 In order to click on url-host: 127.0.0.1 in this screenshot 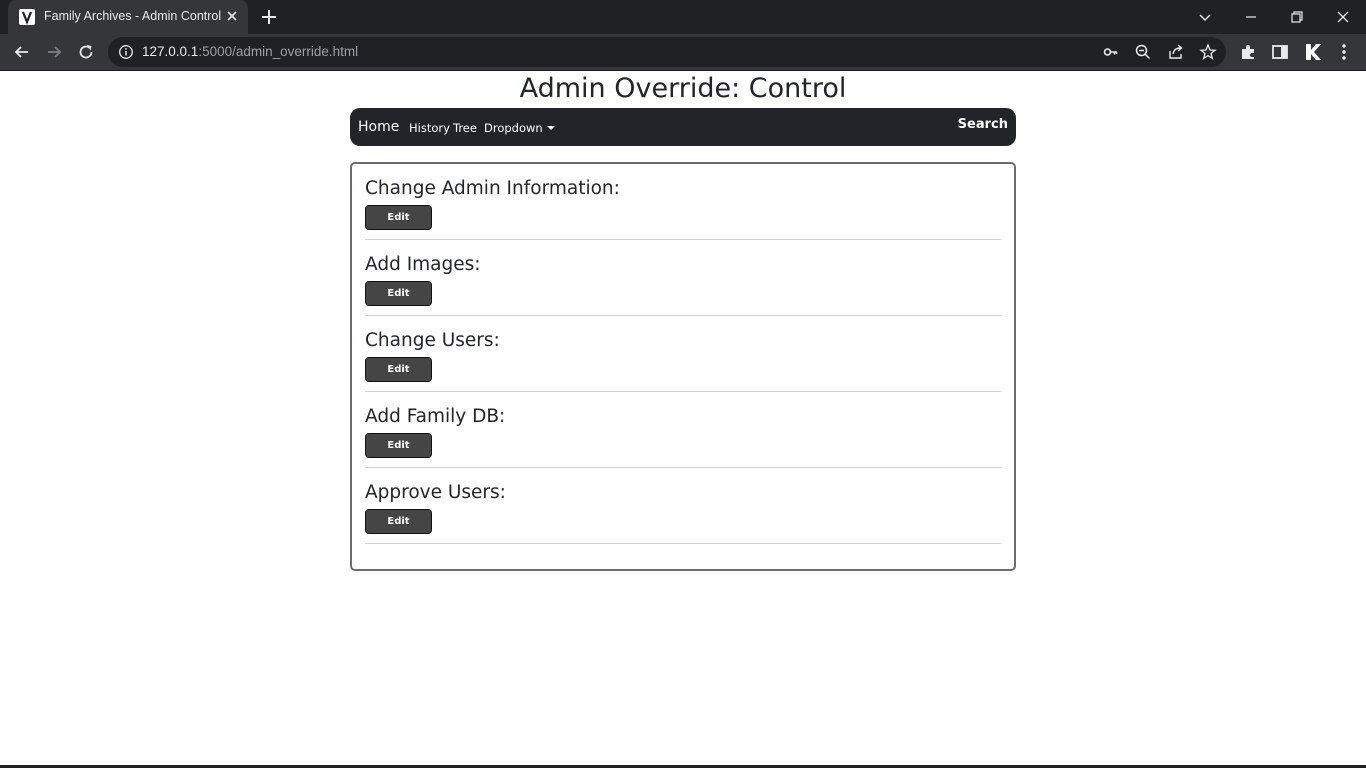, I will do `click(170, 51)`.